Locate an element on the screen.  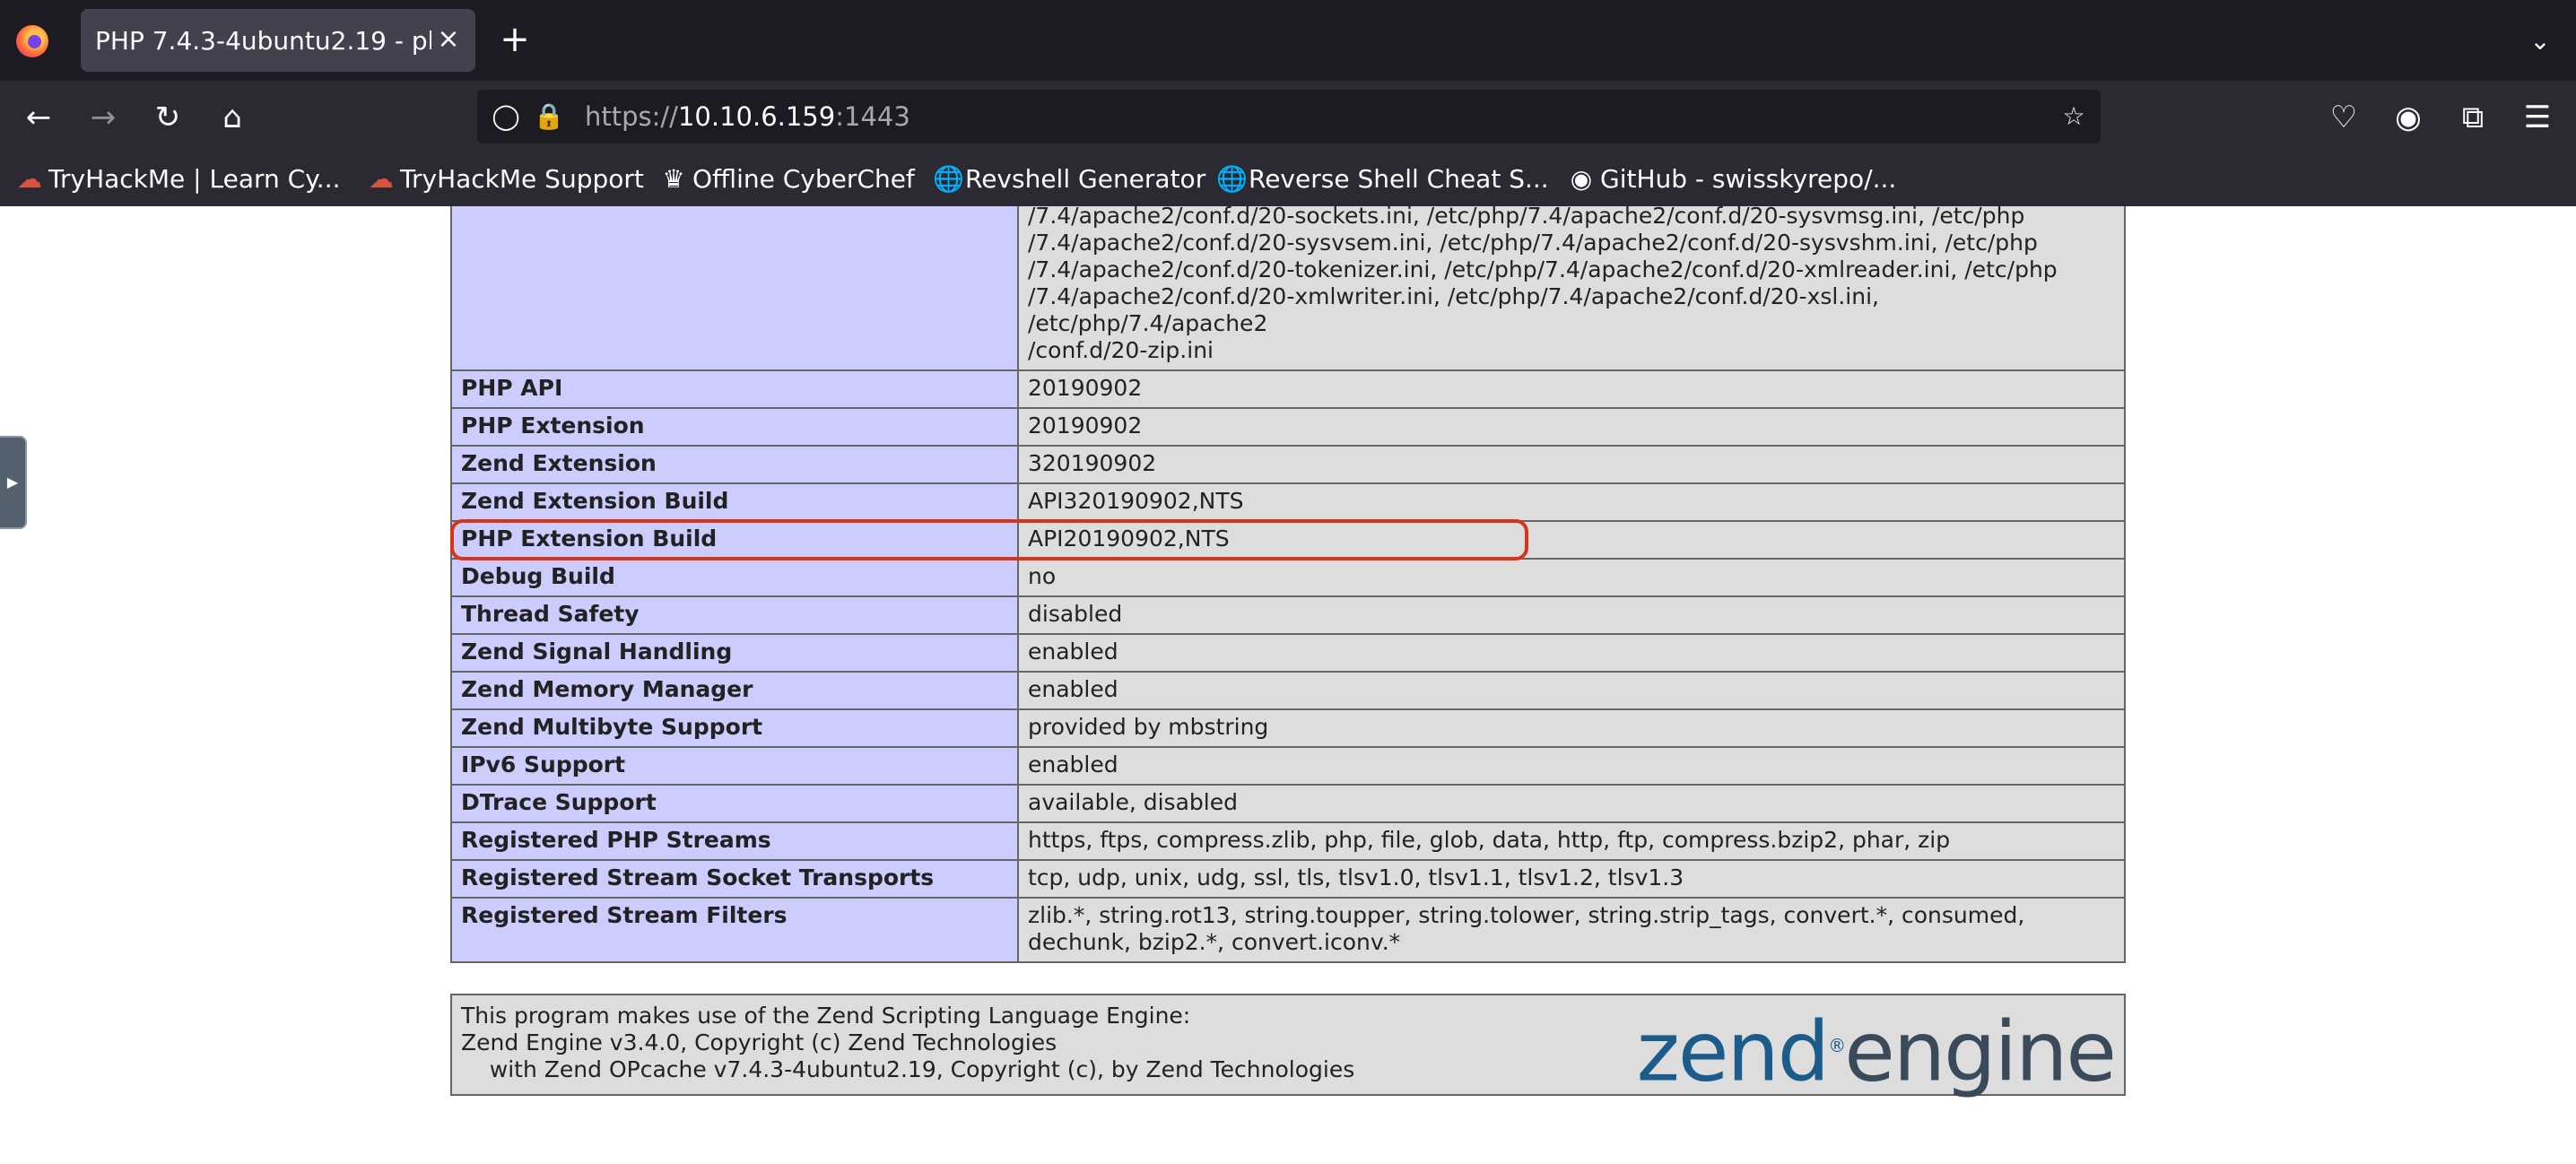
bookmark-cyberchef: ♛ Offline CyberChef is located at coordinates (787, 179).